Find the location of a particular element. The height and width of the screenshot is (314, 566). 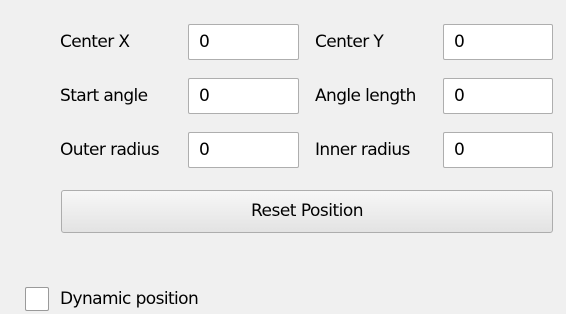

inner-radius-label: Inner radius is located at coordinates (362, 150).